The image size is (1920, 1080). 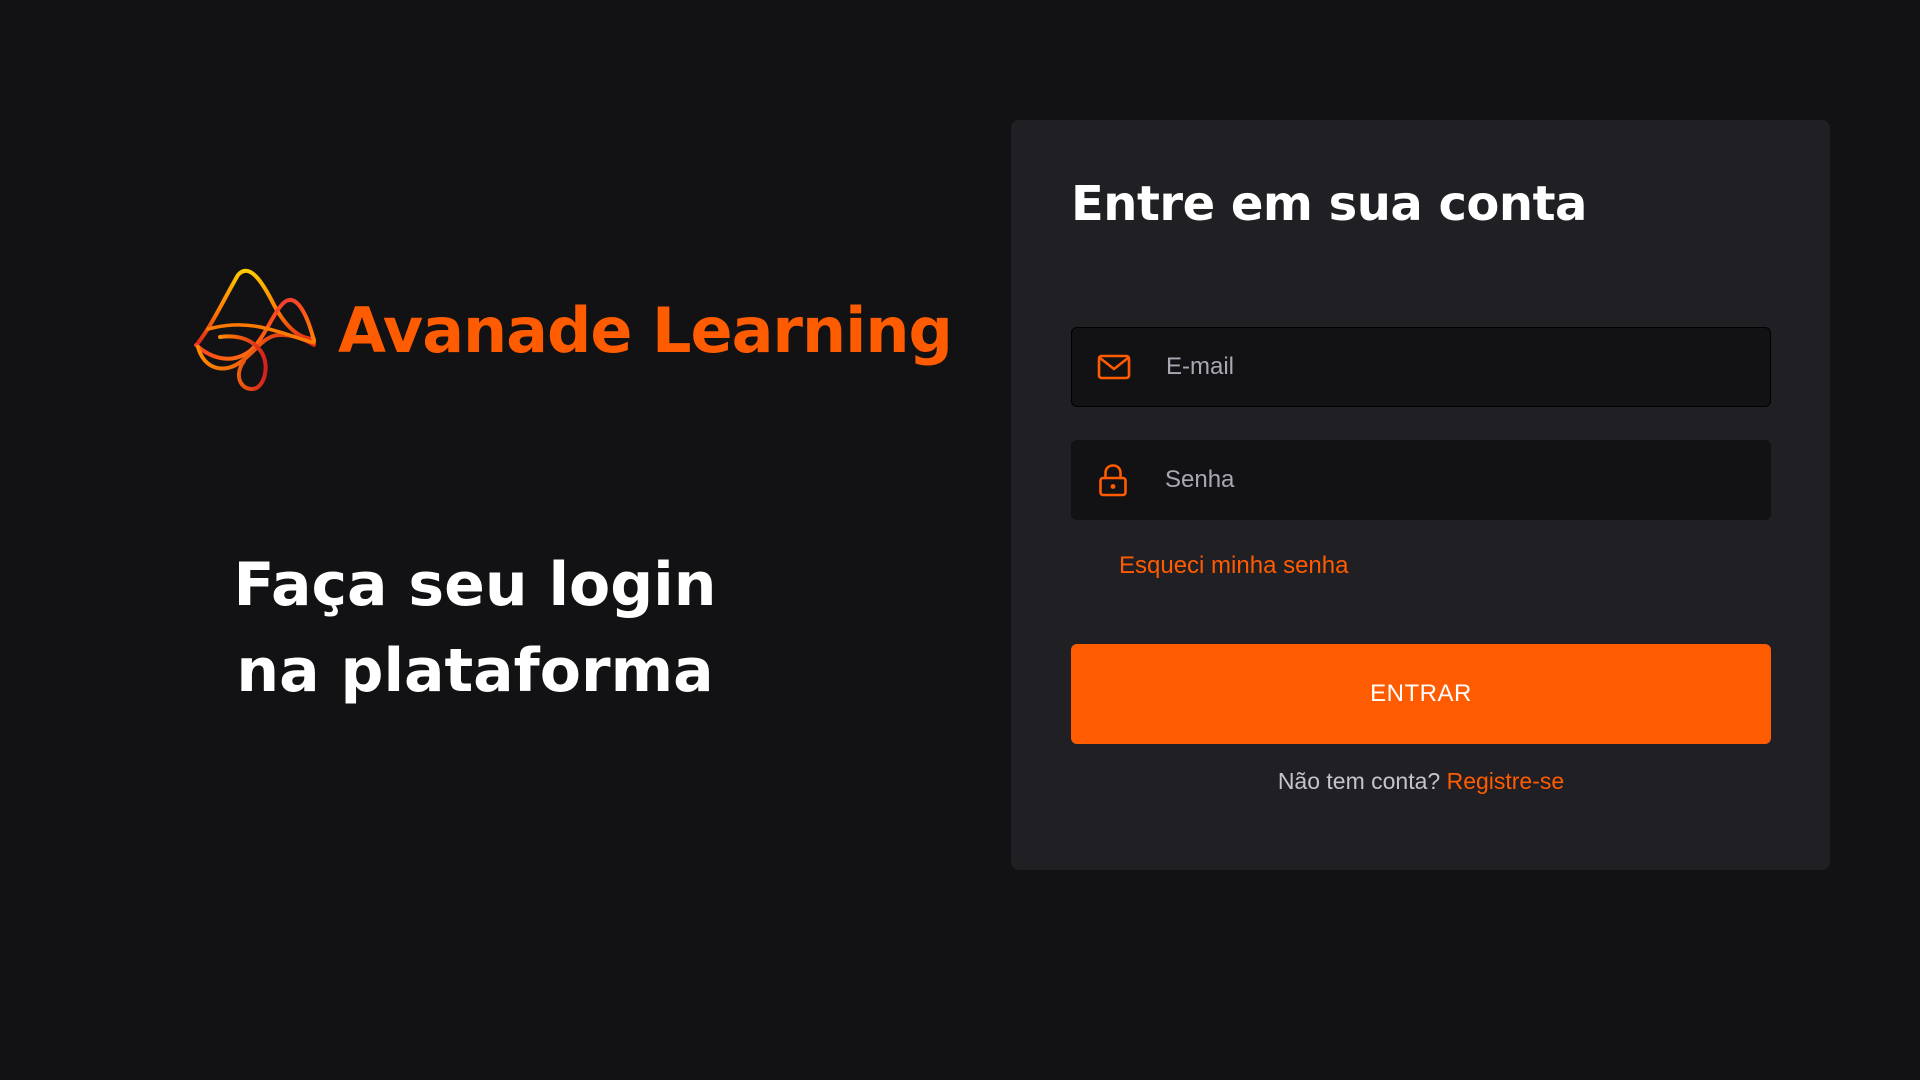 I want to click on hero-tagline-line-2: na plataforma, so click(x=475, y=671).